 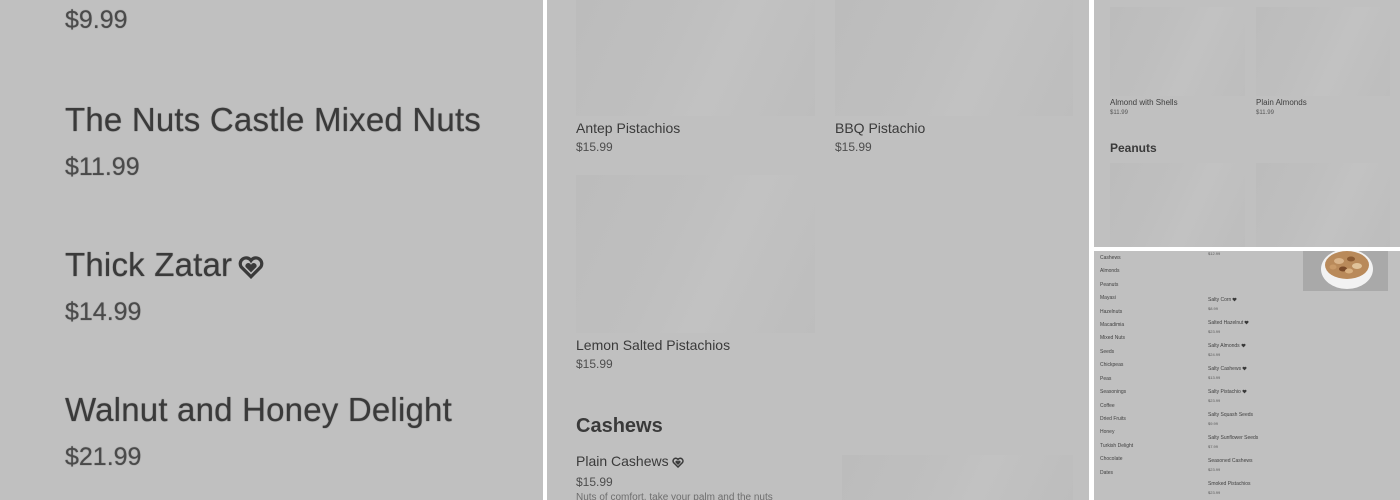 I want to click on product-name: Salty Cashews, so click(x=1225, y=369).